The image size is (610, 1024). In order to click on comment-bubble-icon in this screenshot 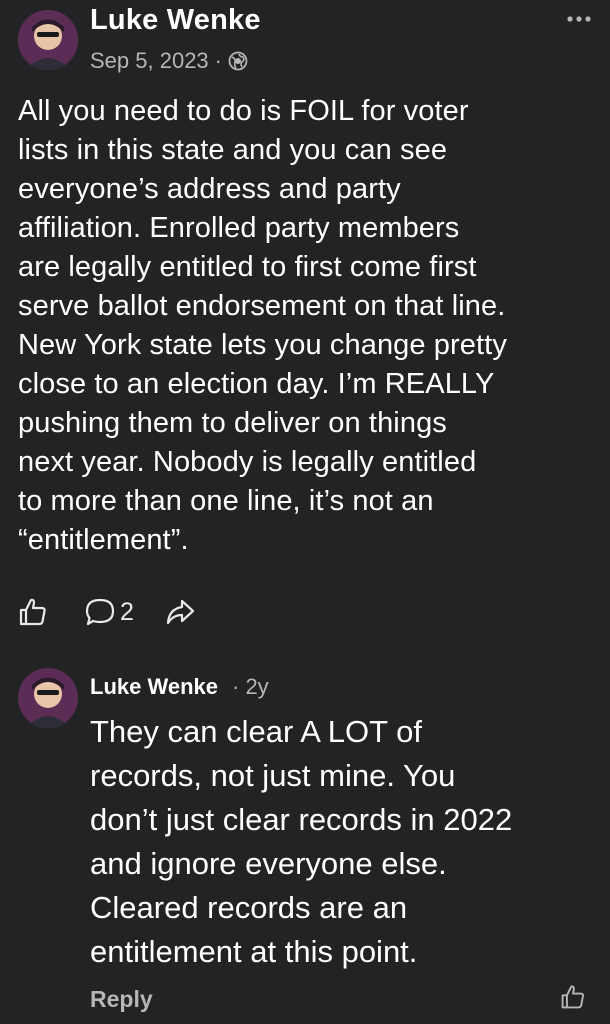, I will do `click(100, 612)`.